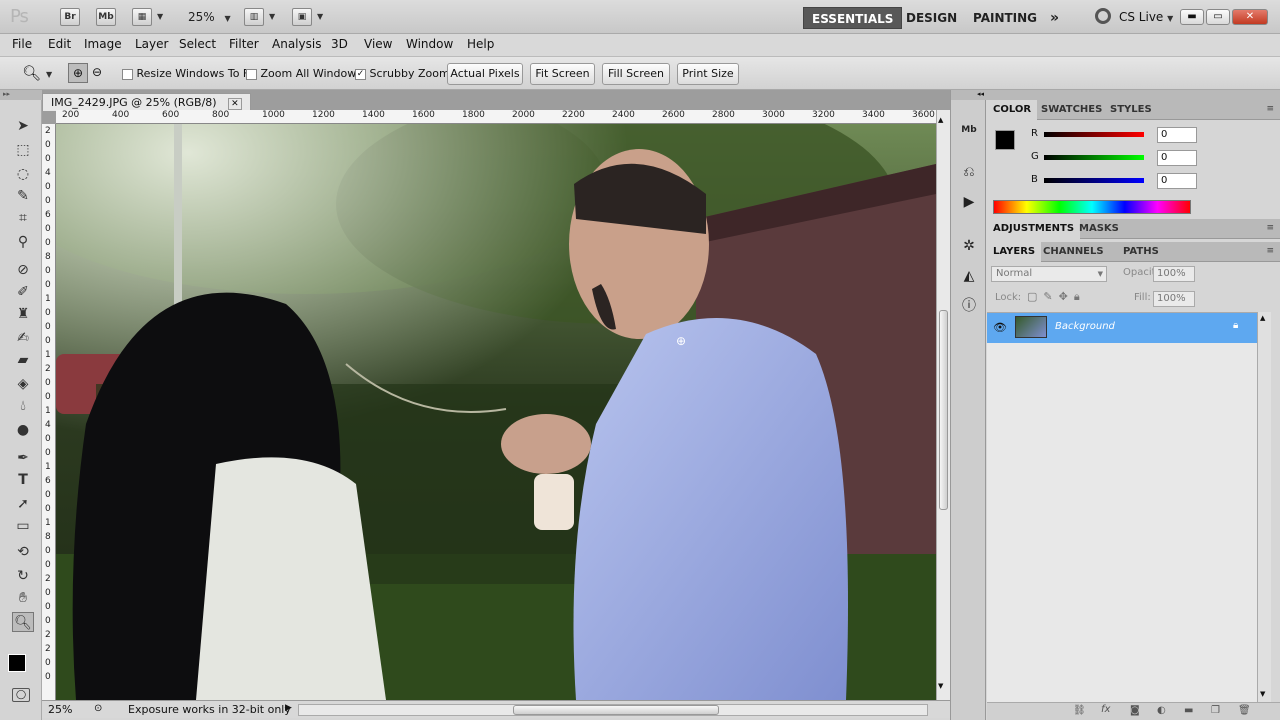 This screenshot has width=1280, height=720. Describe the element at coordinates (302, 17) in the screenshot. I see `screen-mode-button: ▣` at that location.